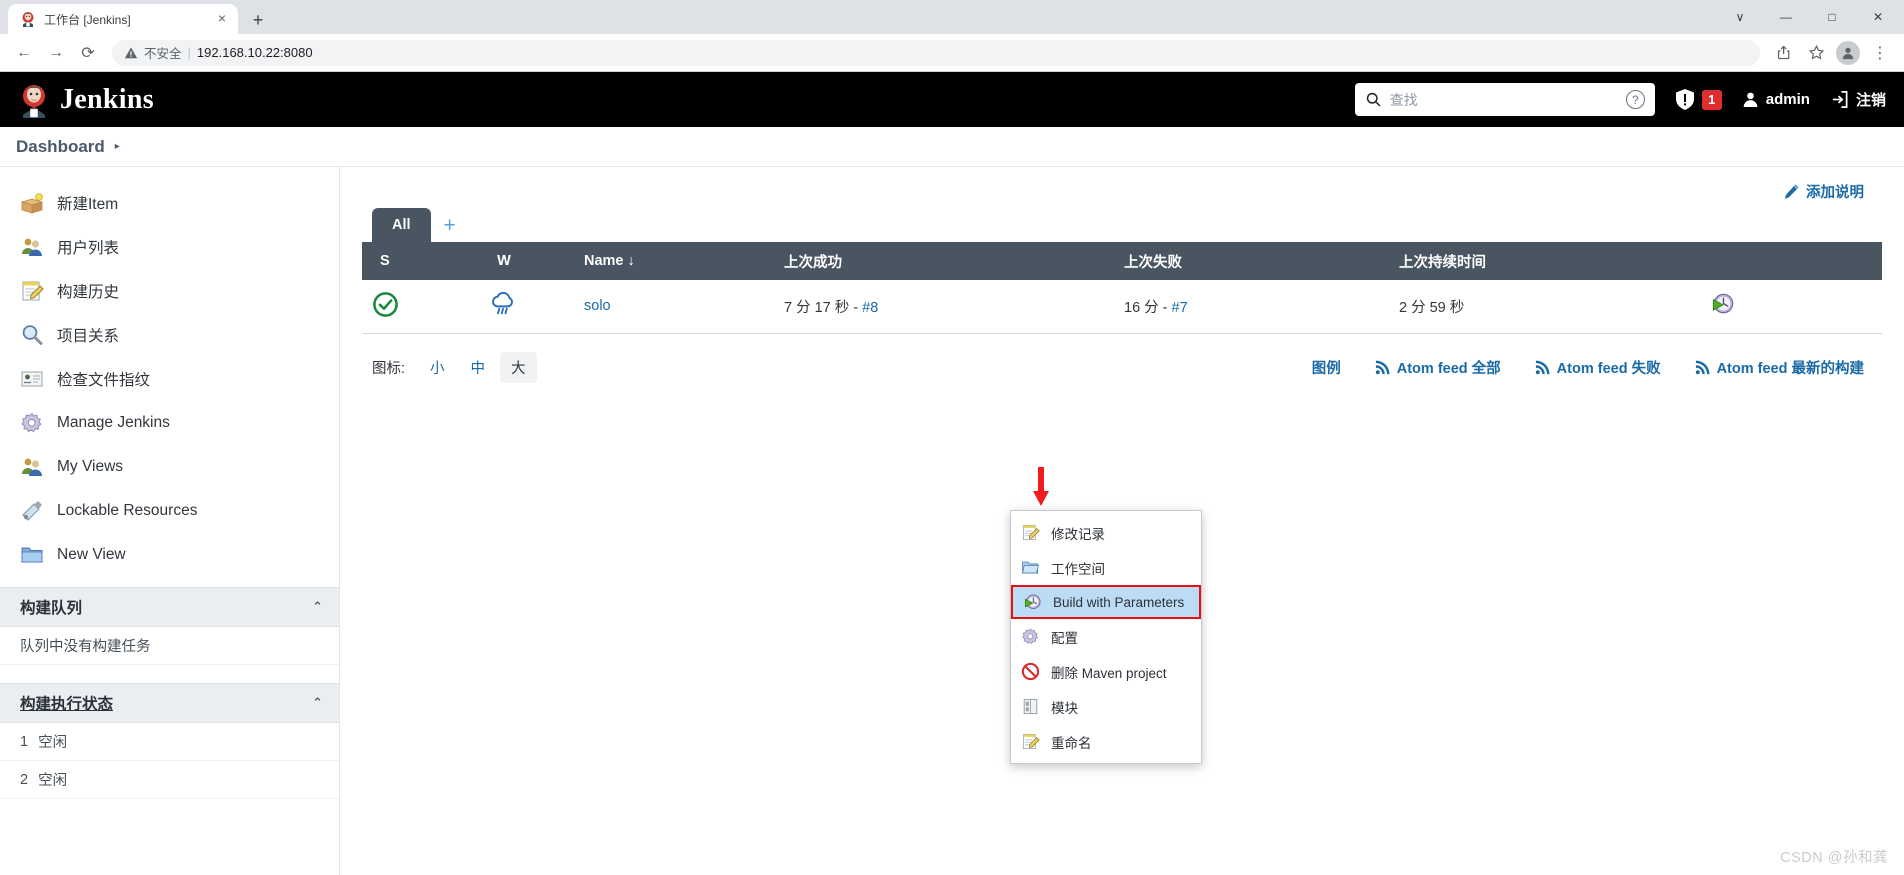  What do you see at coordinates (1106, 532) in the screenshot?
I see `context-menu-item-changes: 修改记录` at bounding box center [1106, 532].